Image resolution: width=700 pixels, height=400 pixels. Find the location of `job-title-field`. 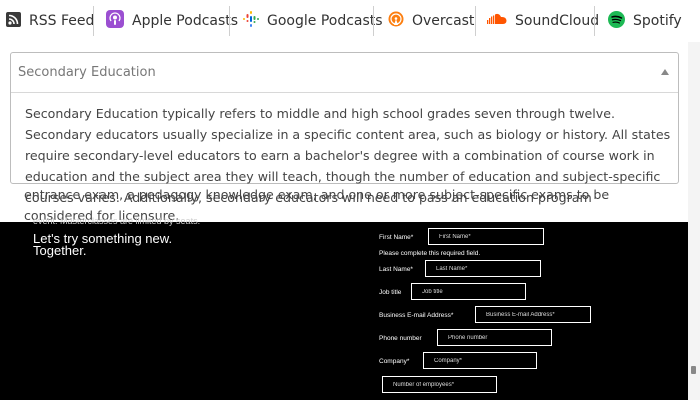

job-title-field is located at coordinates (468, 291).